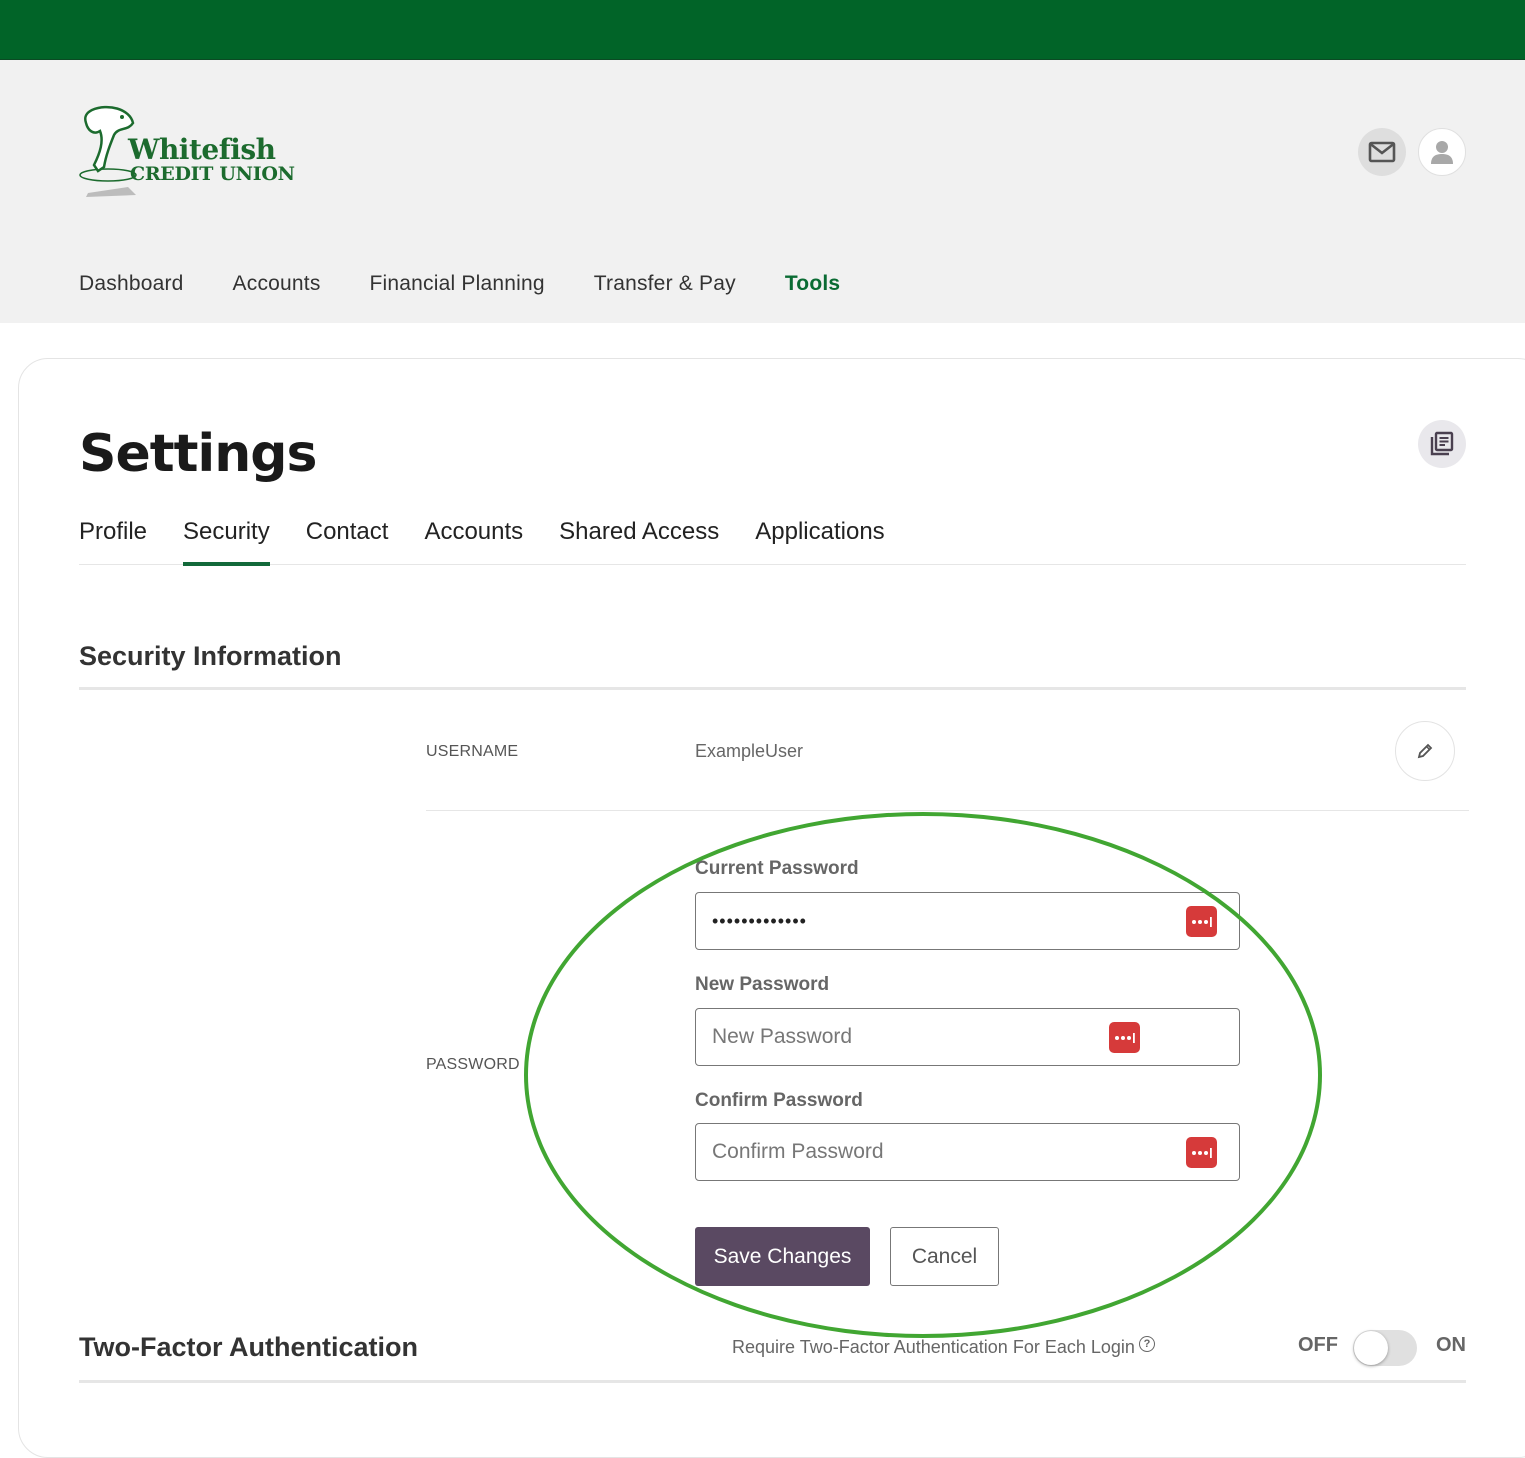  Describe the element at coordinates (457, 284) in the screenshot. I see `nav-item-financial-planning: Financial Planning` at that location.